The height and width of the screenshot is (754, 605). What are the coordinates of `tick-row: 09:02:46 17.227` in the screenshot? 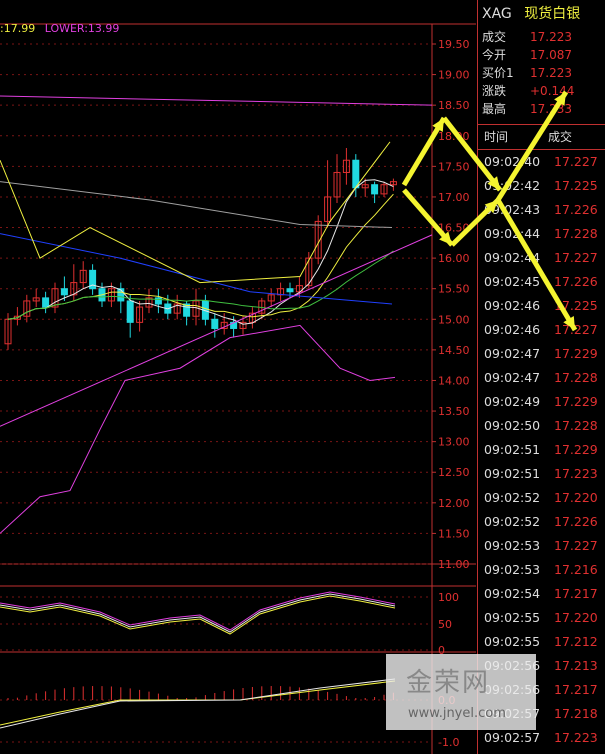 It's located at (541, 330).